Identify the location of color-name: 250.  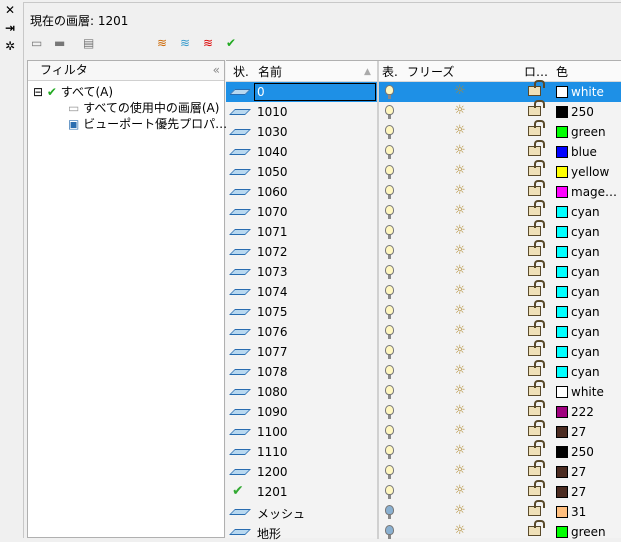
(582, 452).